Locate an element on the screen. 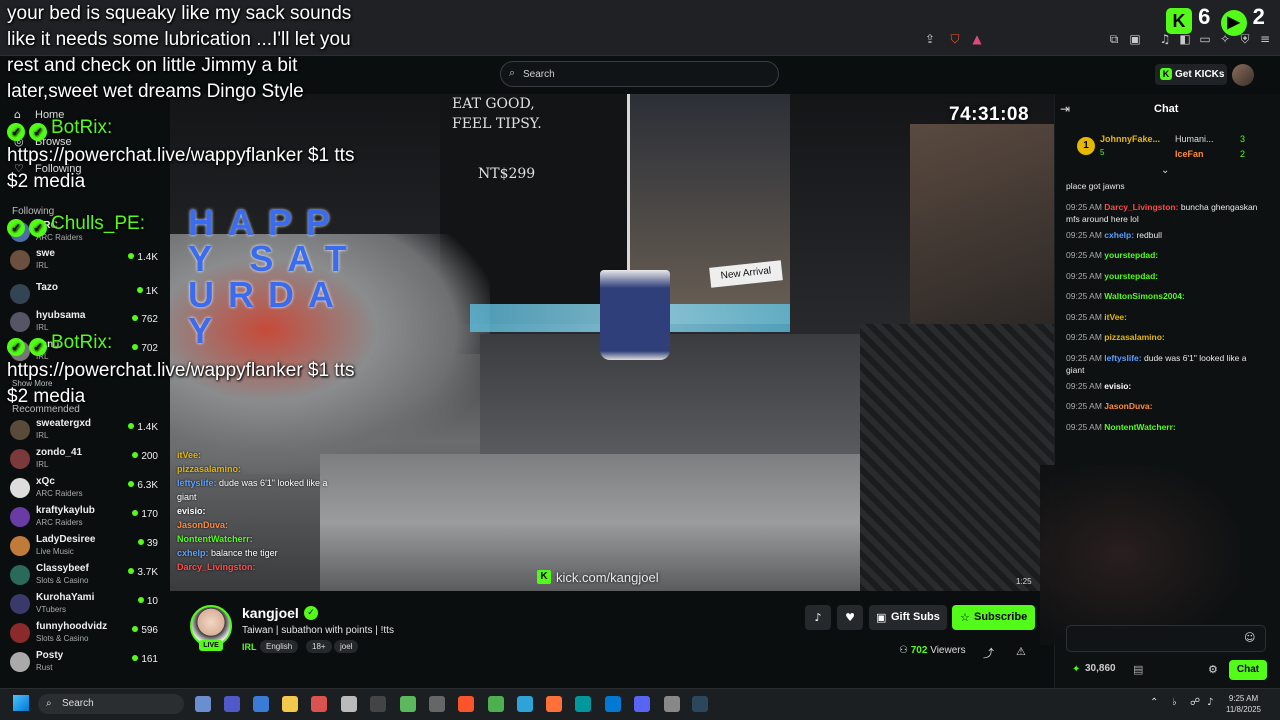  shop-icon: ▤ is located at coordinates (1138, 669).